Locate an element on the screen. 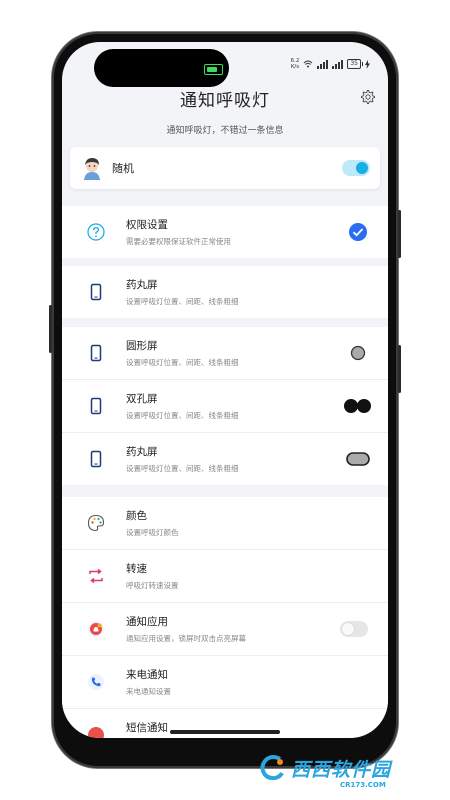  watermark: 西西软件园 is located at coordinates (324, 768).